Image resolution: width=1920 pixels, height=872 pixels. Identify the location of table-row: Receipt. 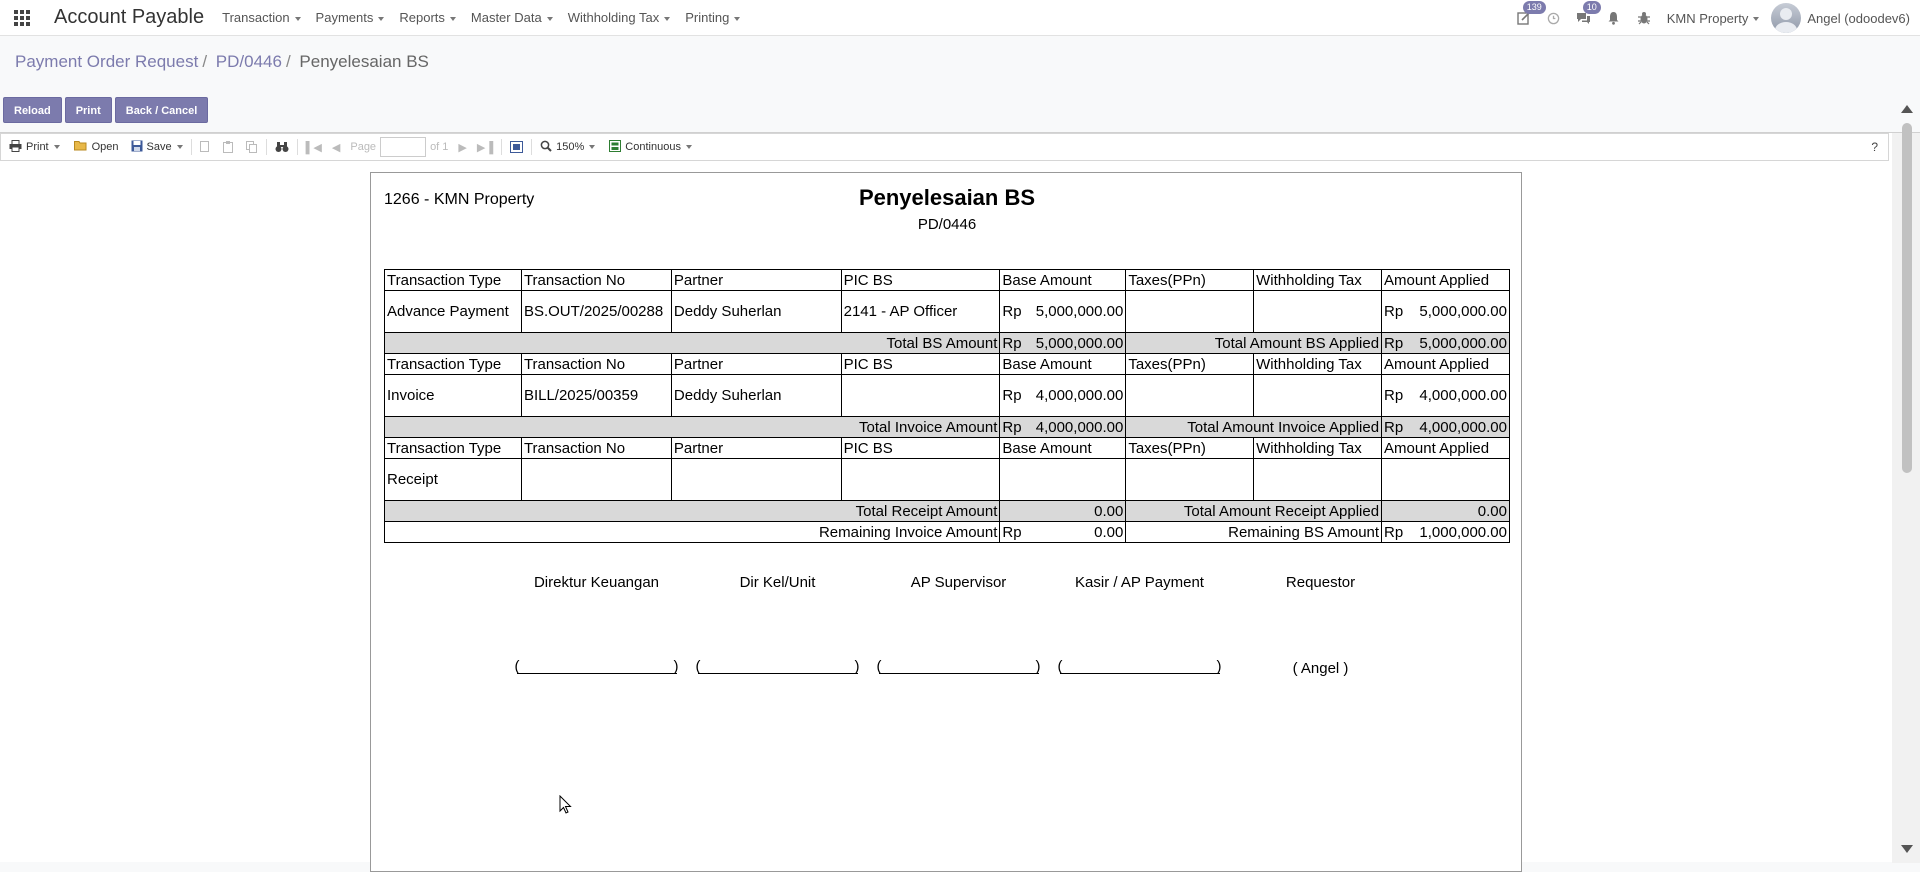
(947, 479).